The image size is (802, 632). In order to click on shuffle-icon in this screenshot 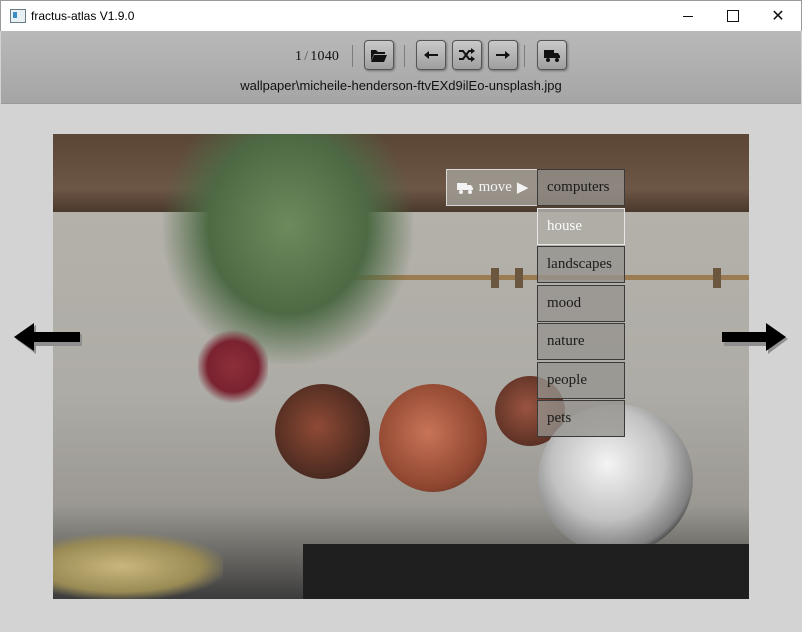, I will do `click(467, 55)`.